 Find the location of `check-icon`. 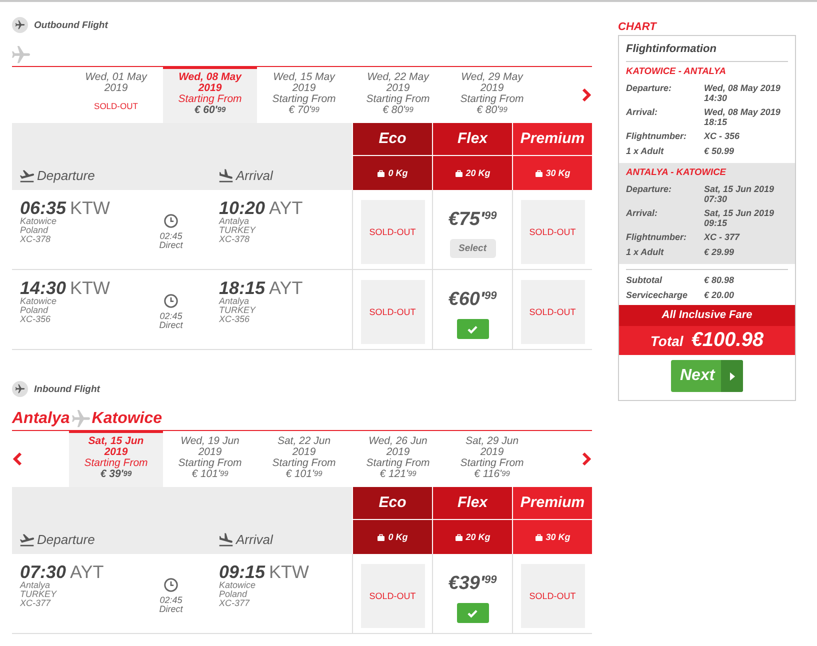

check-icon is located at coordinates (472, 329).